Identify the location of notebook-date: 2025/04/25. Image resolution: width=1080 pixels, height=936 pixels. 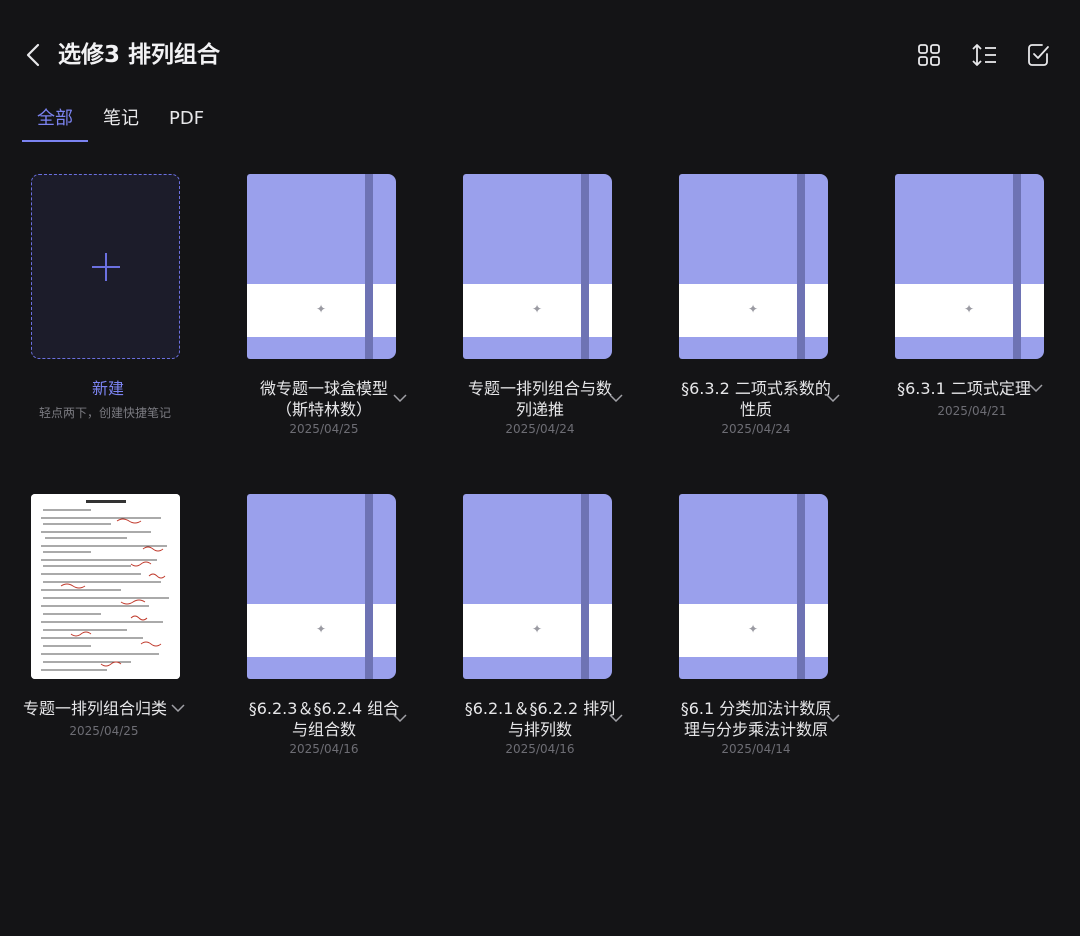
(324, 429).